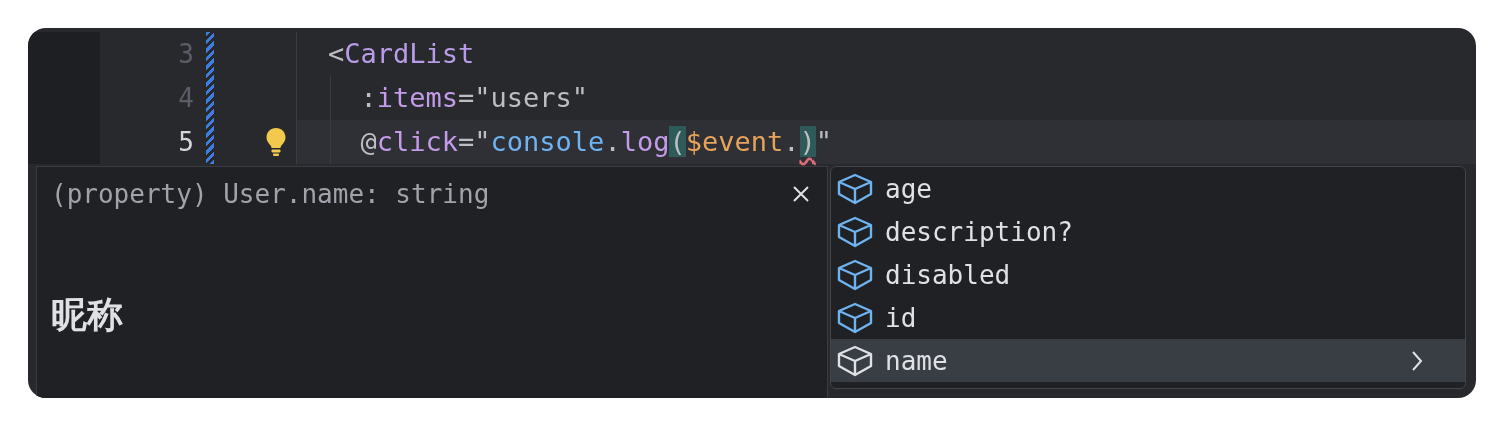 The width and height of the screenshot is (1504, 426). What do you see at coordinates (401, 54) in the screenshot?
I see `code-line: <CardList` at bounding box center [401, 54].